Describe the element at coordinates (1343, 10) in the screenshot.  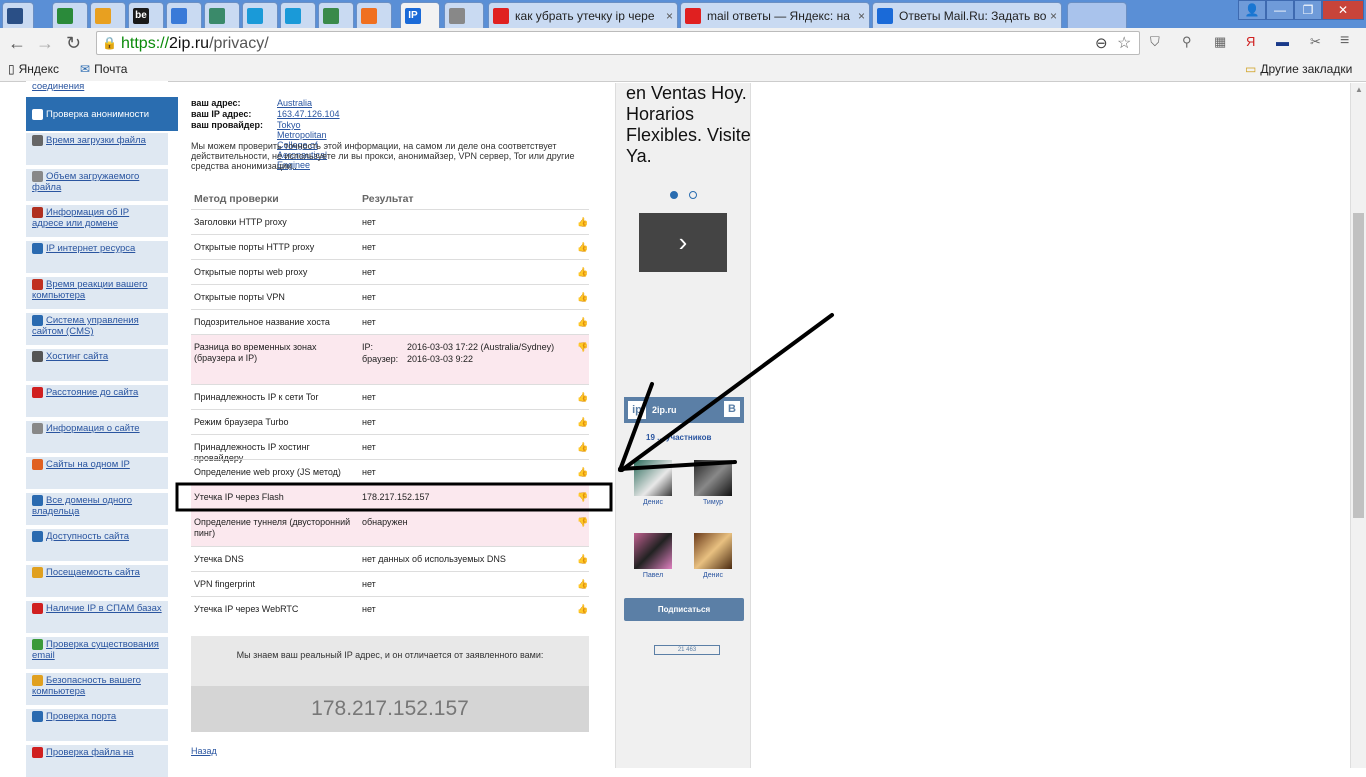
I see `close-window-button: ✕` at that location.